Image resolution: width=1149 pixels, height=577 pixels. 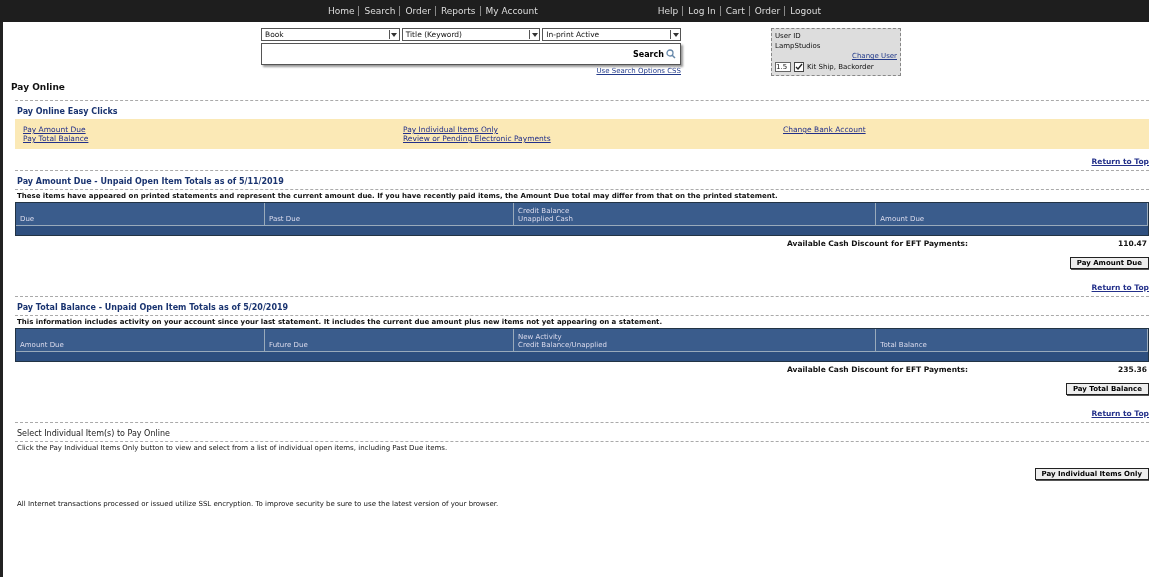 I want to click on nav-link: My Account, so click(x=508, y=11).